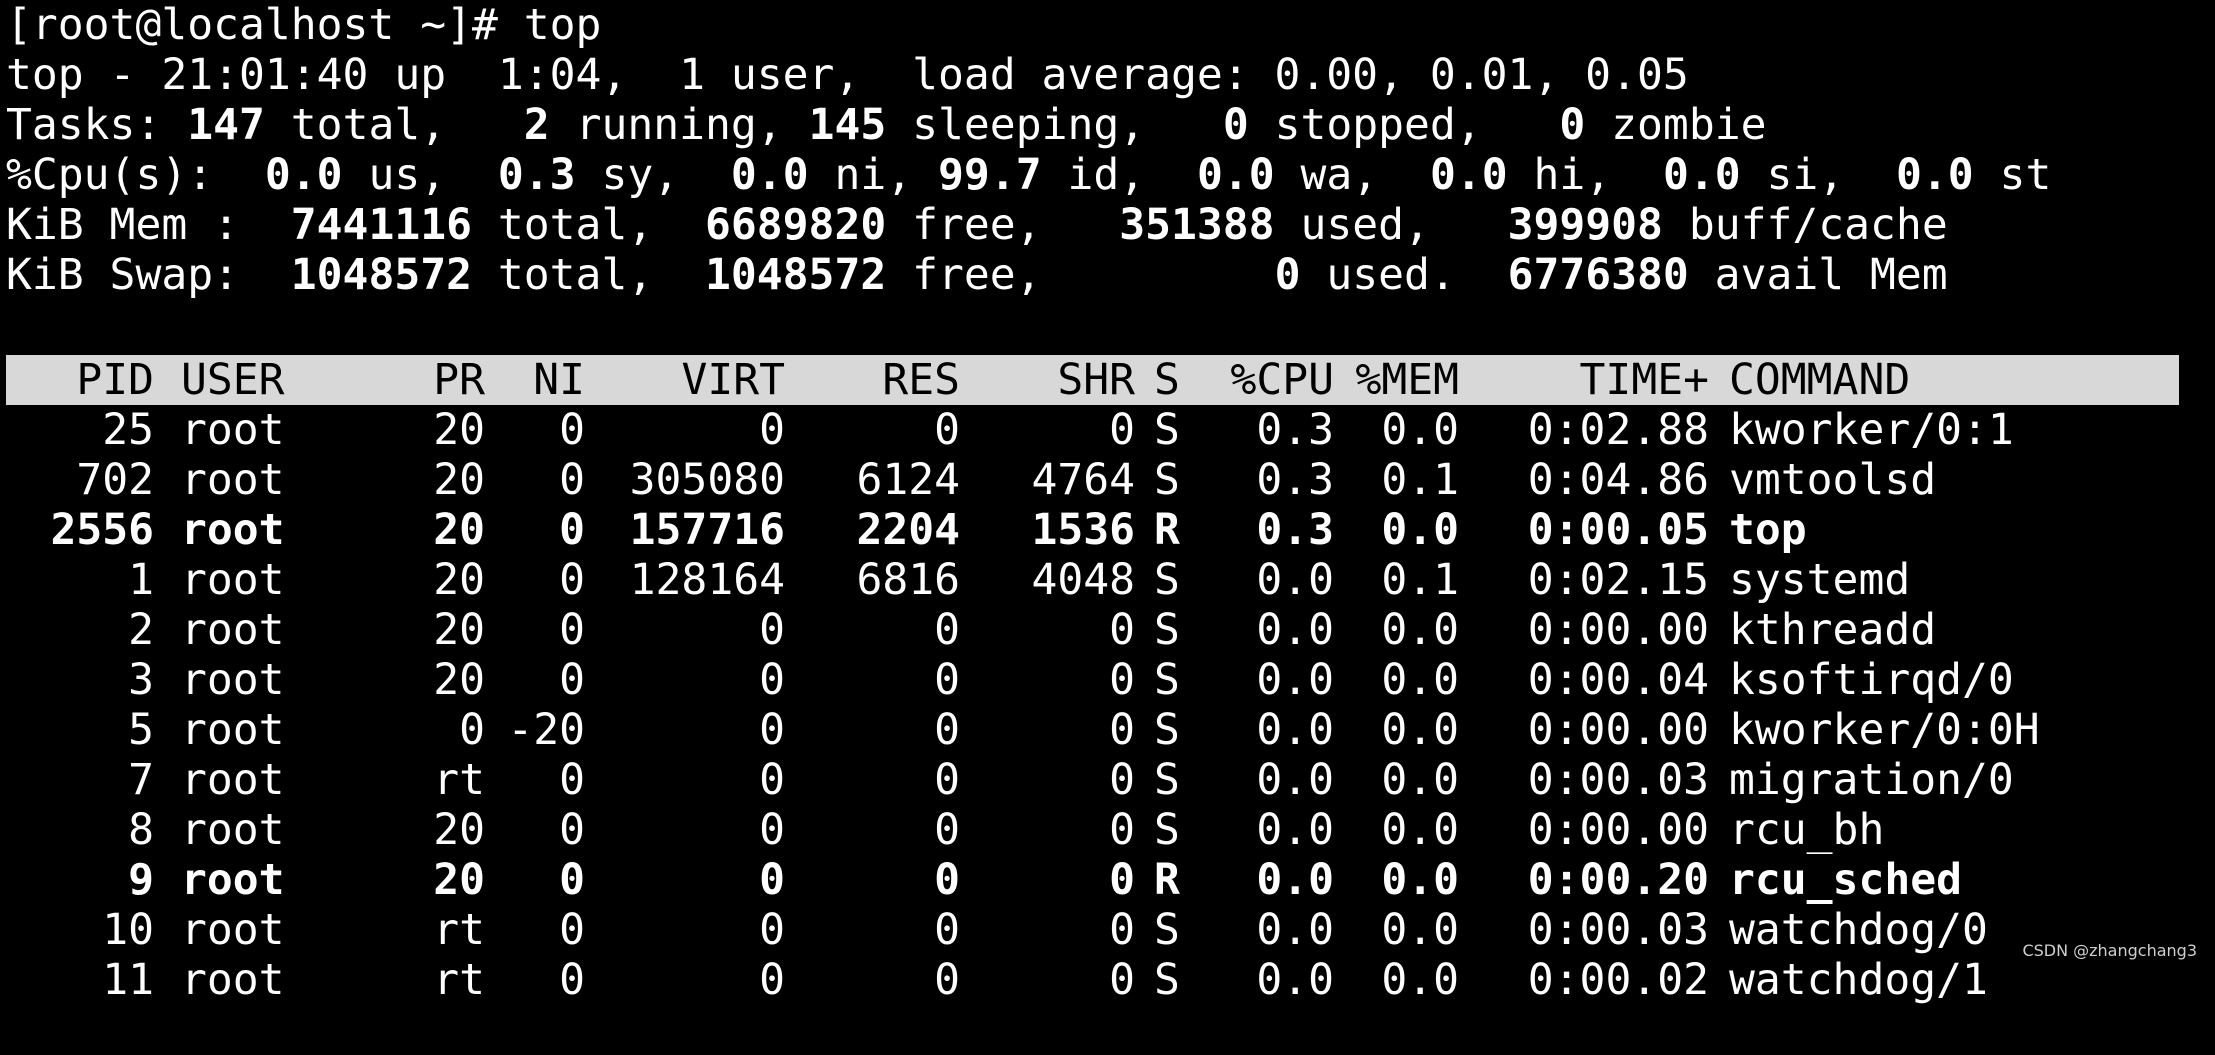 The height and width of the screenshot is (1055, 2215). I want to click on pid: 1, so click(141, 580).